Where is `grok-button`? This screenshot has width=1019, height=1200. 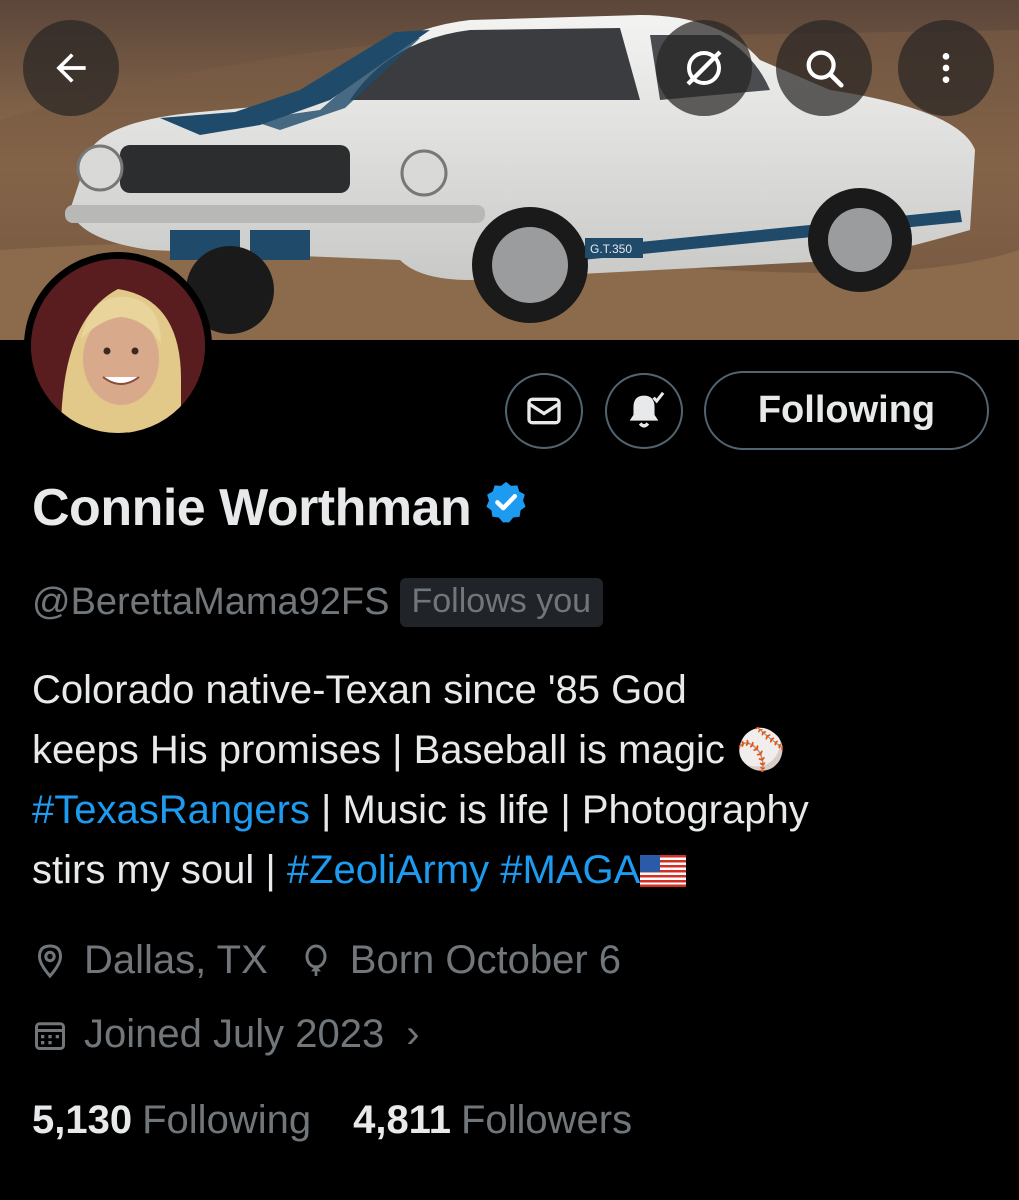
grok-button is located at coordinates (704, 68).